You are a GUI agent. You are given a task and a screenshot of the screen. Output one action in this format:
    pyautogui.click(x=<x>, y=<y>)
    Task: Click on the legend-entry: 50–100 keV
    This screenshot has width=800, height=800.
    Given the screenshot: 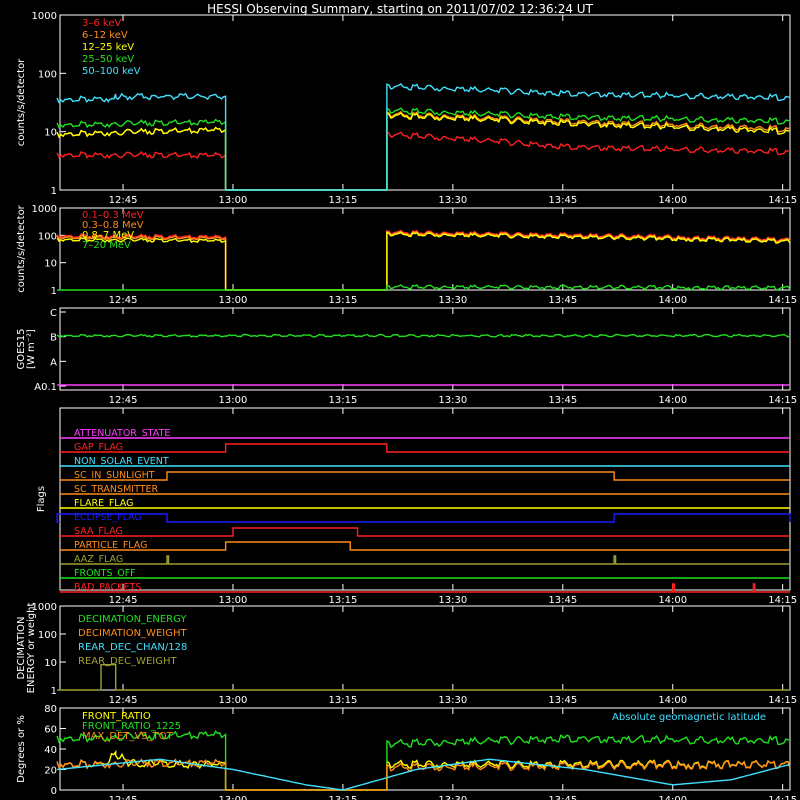 What is the action you would take?
    pyautogui.click(x=111, y=71)
    